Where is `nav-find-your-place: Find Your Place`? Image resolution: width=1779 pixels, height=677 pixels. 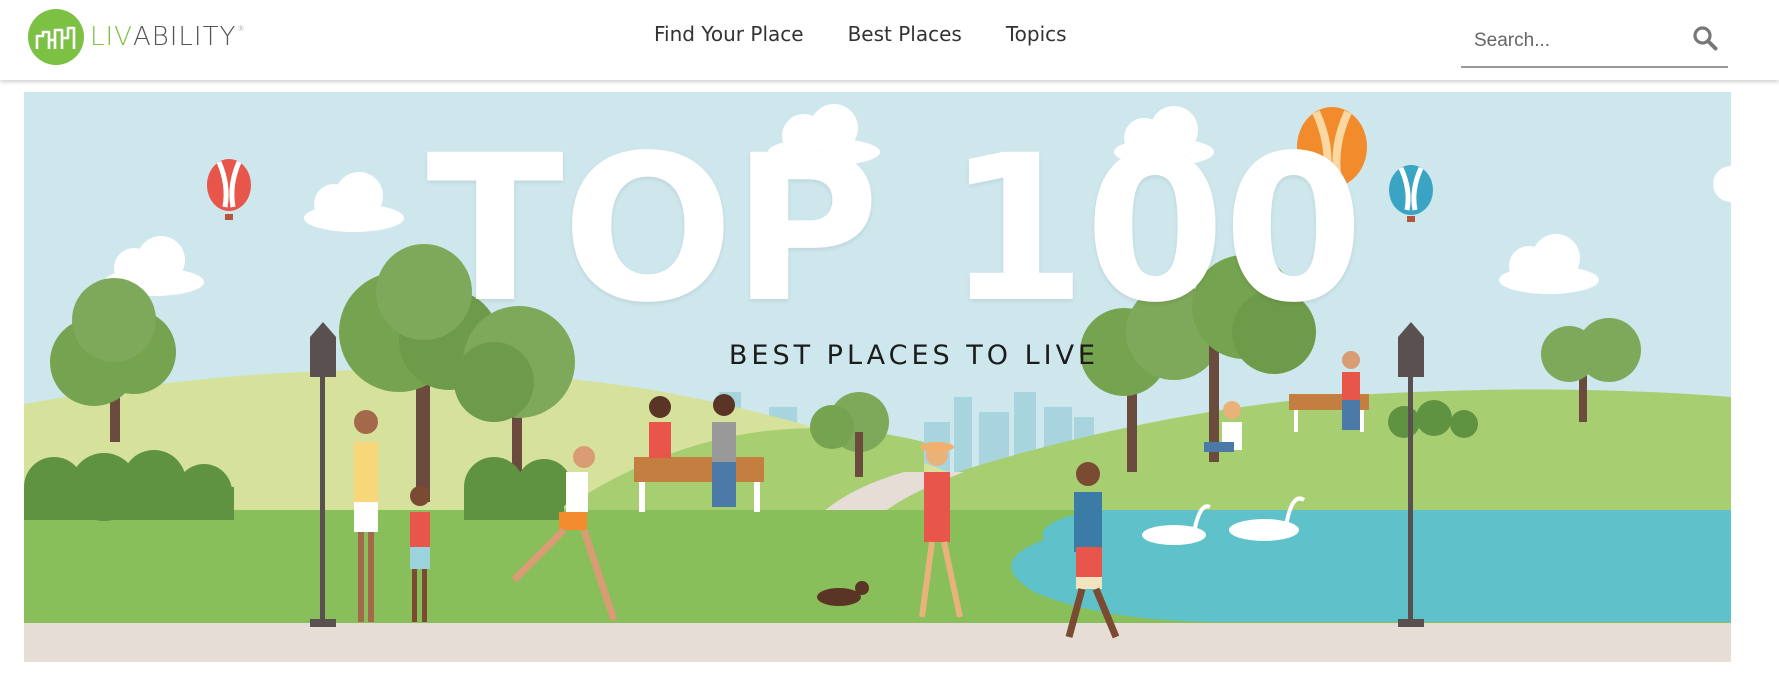 nav-find-your-place: Find Your Place is located at coordinates (729, 34).